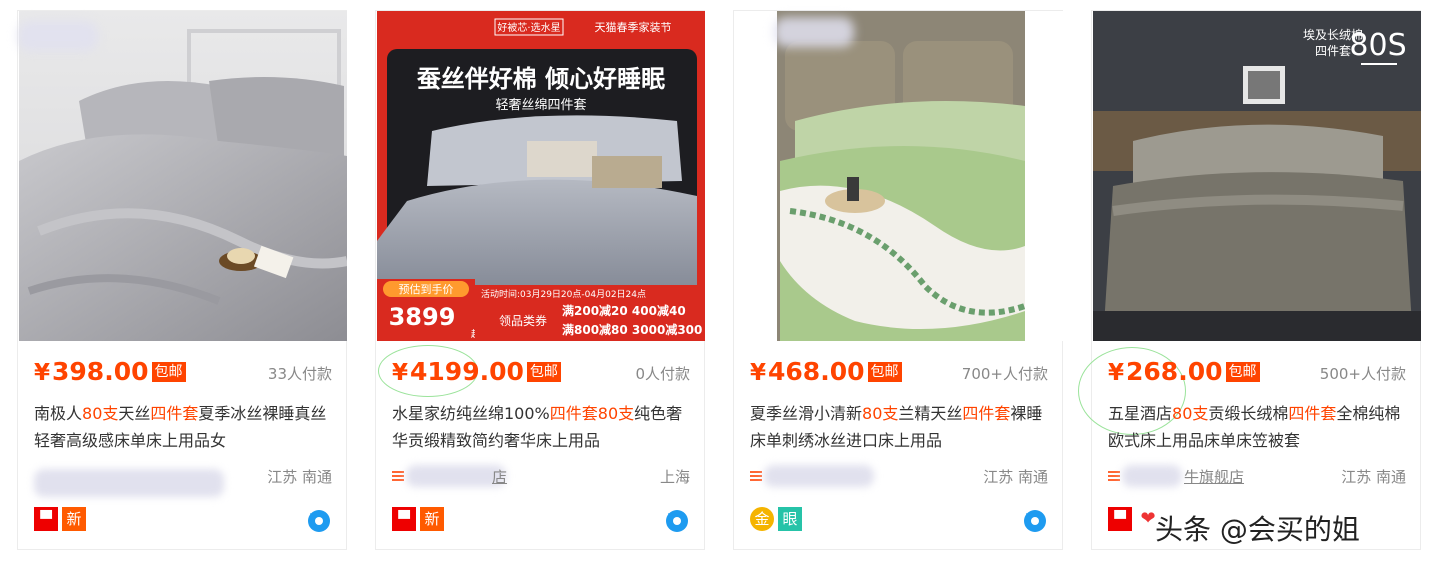  I want to click on gold-seller-icon: 金, so click(762, 519).